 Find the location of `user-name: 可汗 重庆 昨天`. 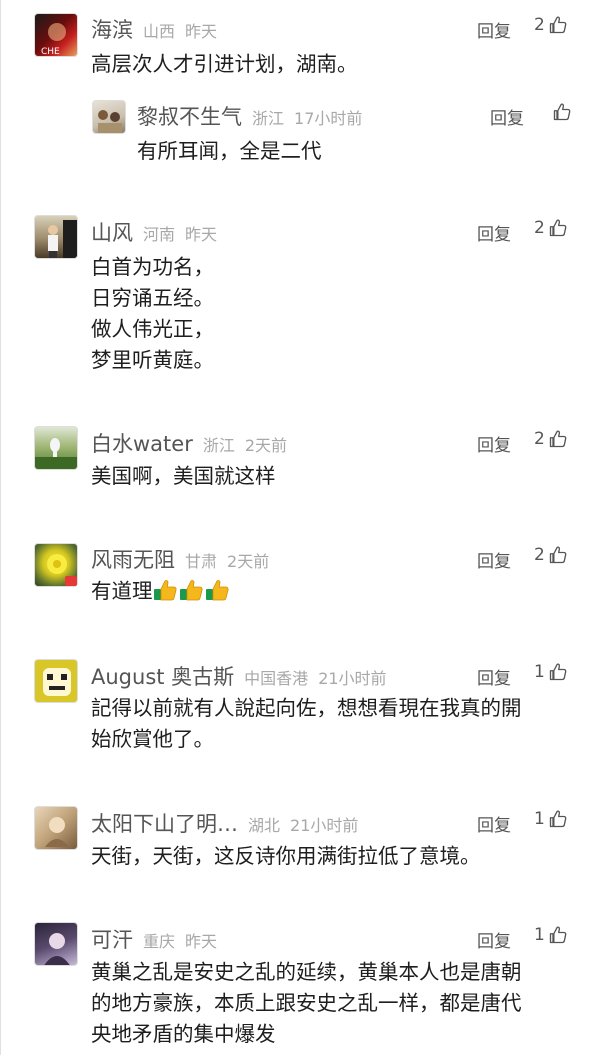

user-name: 可汗 重庆 昨天 is located at coordinates (154, 939).